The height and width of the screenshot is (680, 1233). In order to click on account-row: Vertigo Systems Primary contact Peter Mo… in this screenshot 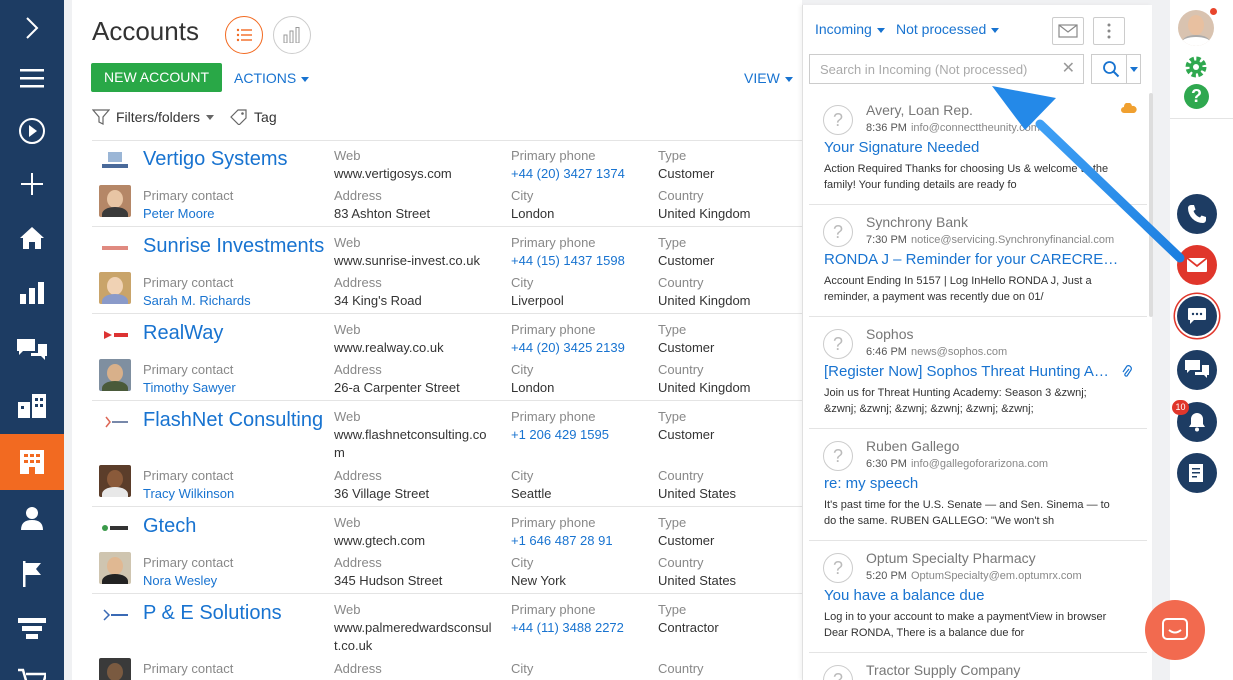, I will do `click(447, 183)`.